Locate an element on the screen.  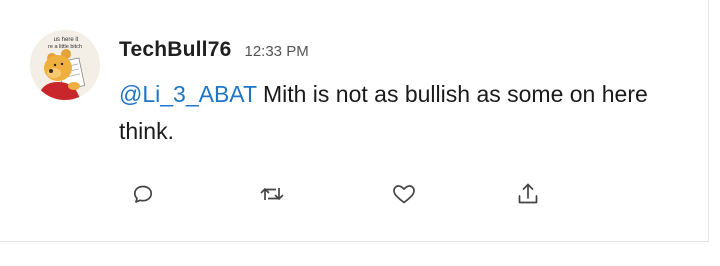
avatar-caption-line1: us here it is located at coordinates (66, 40).